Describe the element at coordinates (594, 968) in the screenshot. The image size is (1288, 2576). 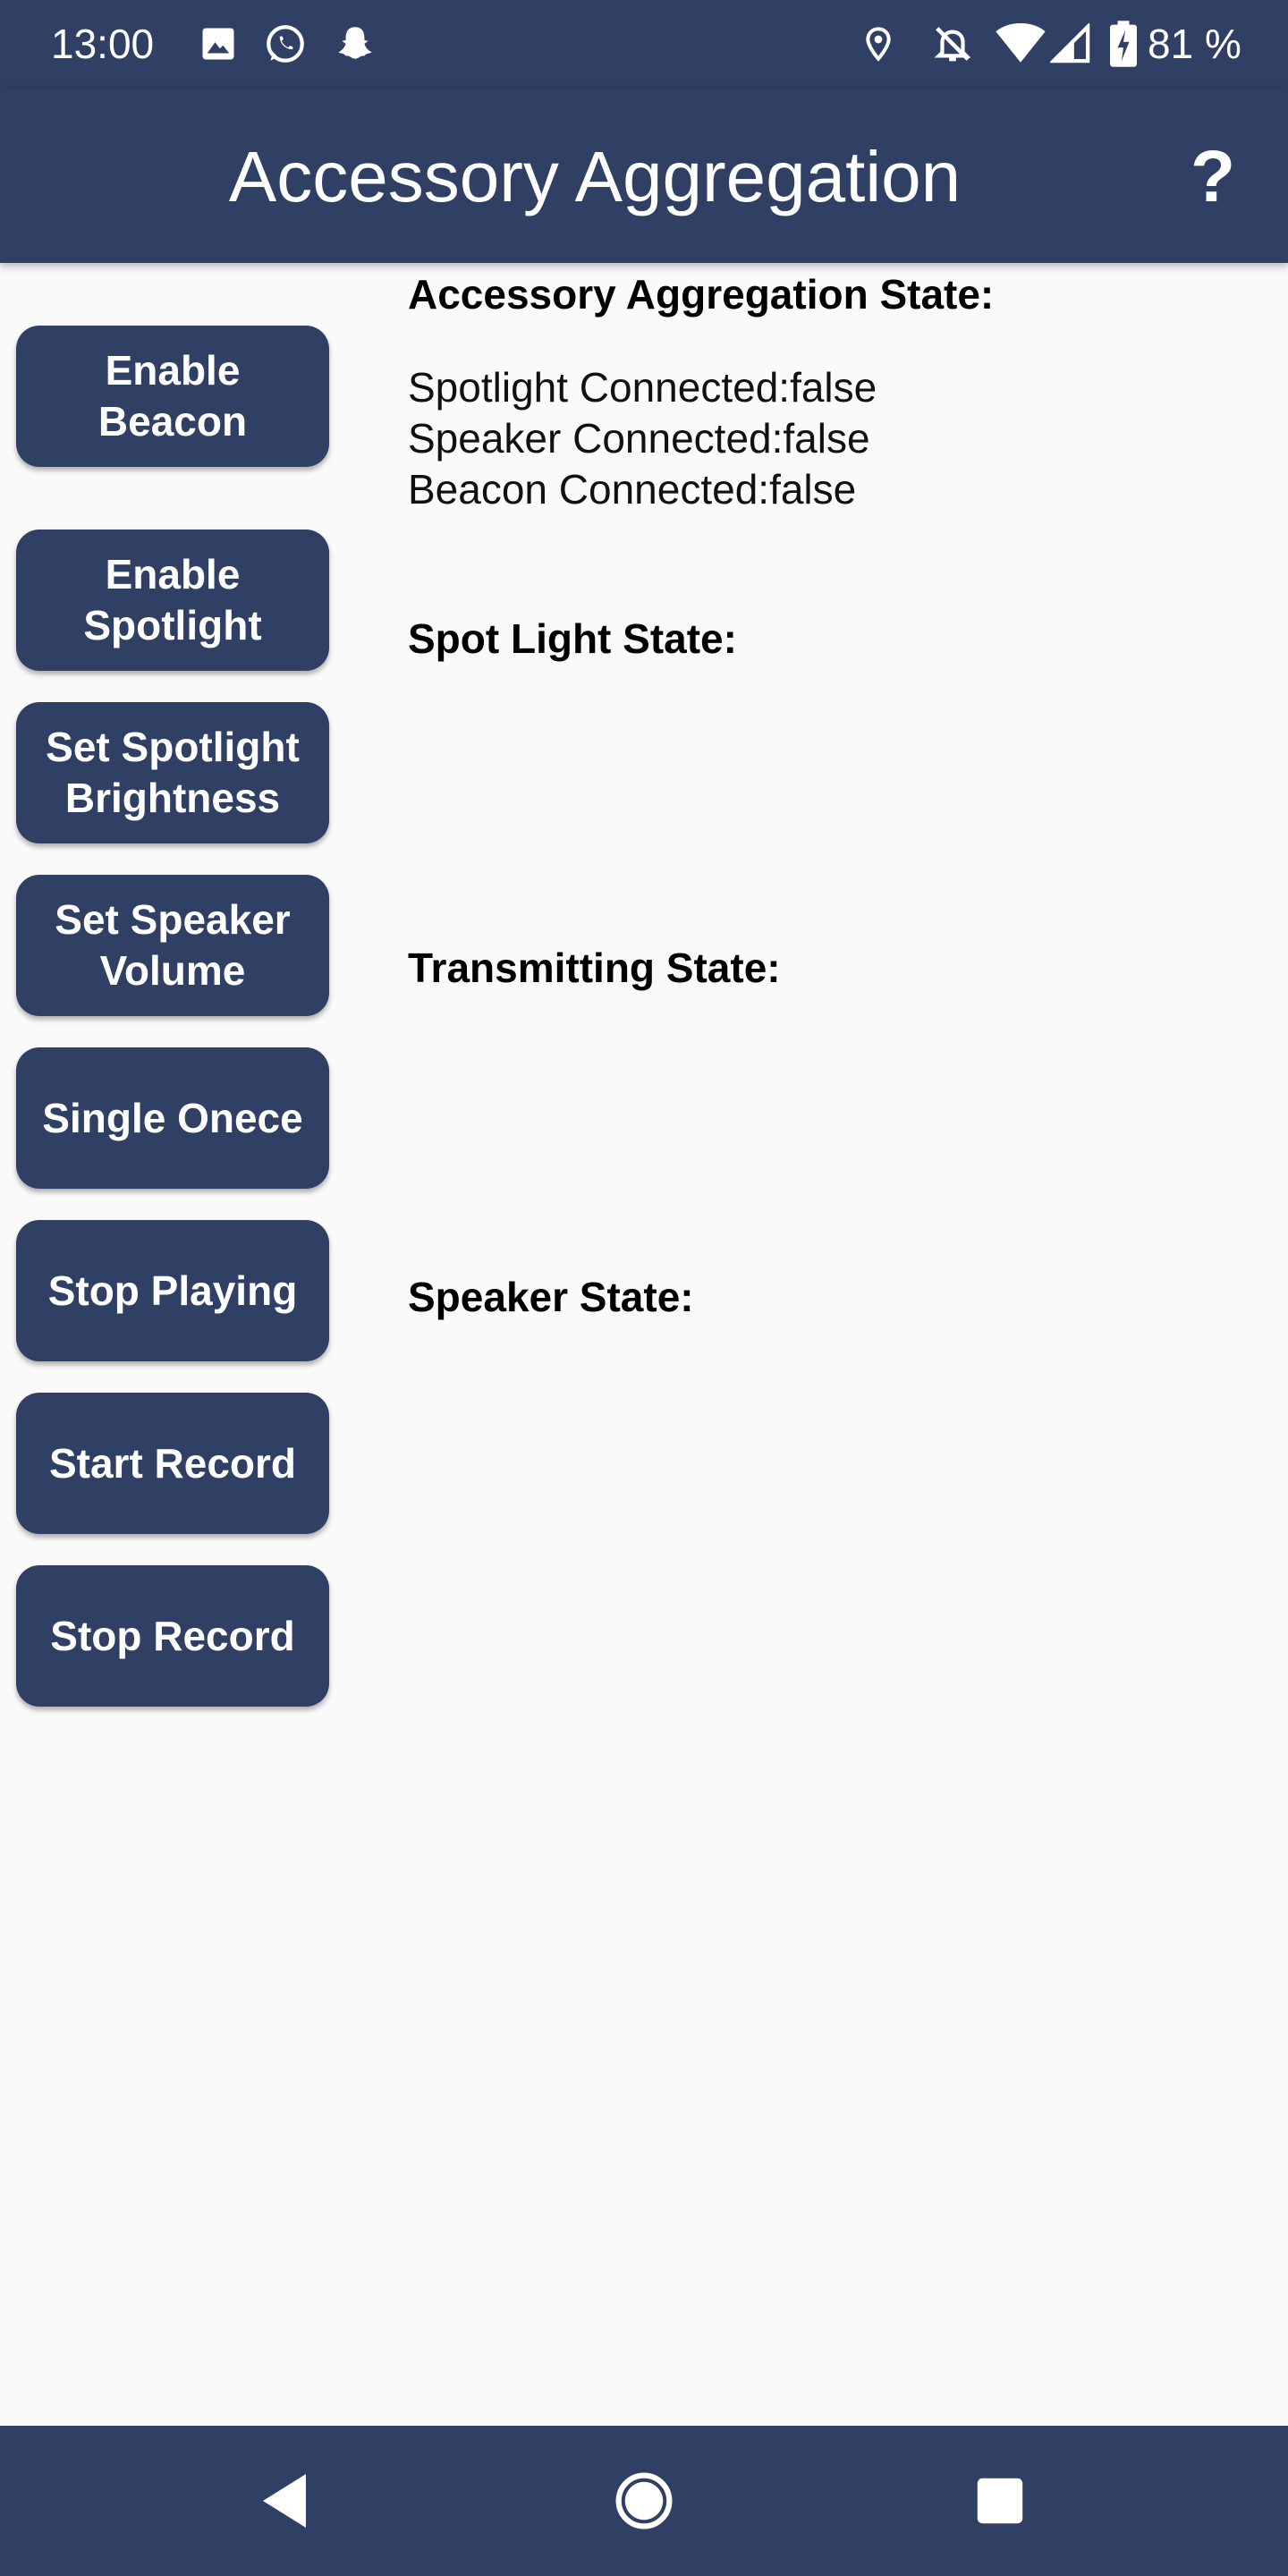
I see `transmitting-state-heading: Transmitting State:` at that location.